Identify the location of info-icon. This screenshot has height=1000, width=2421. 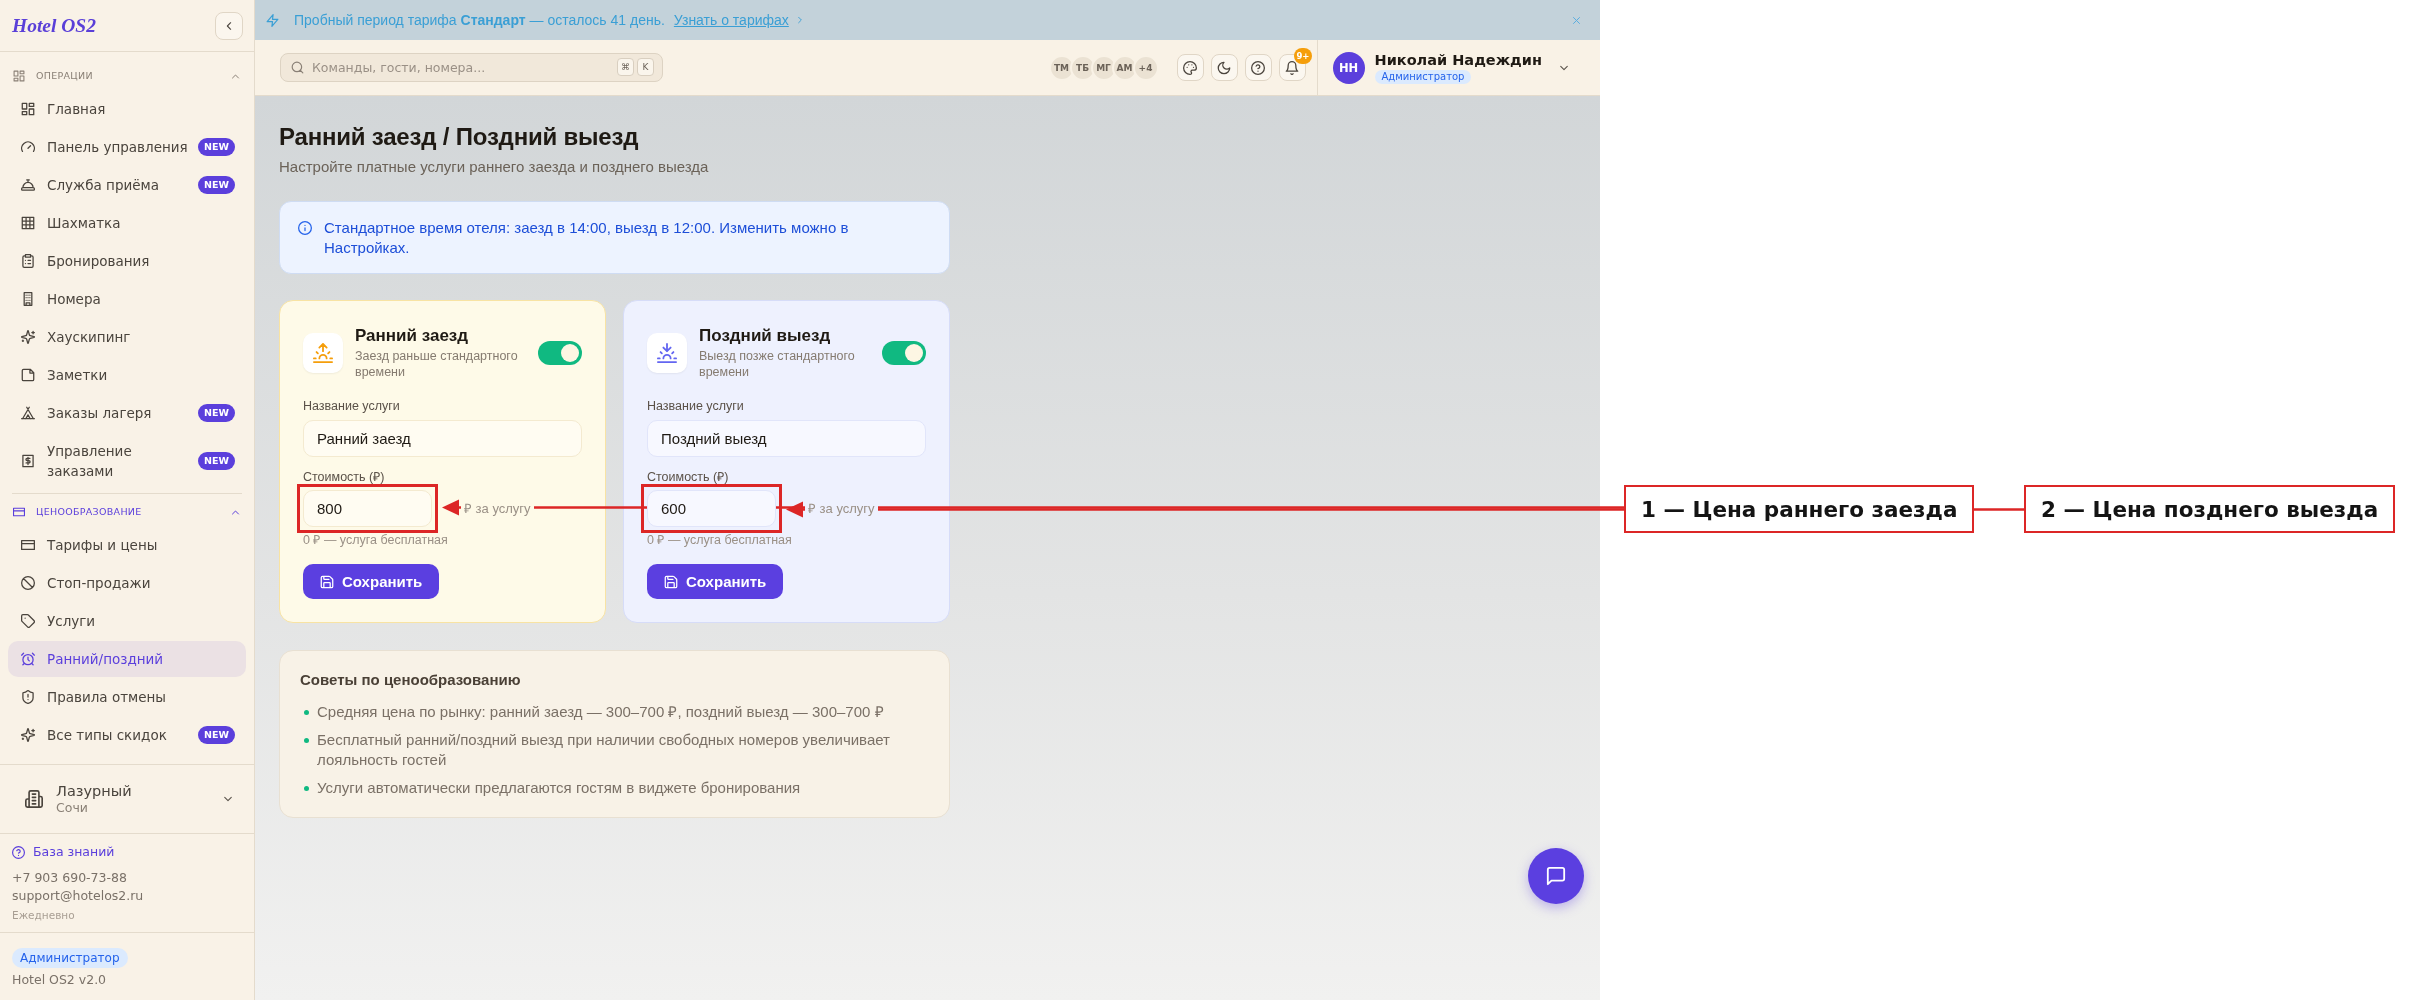
(305, 228).